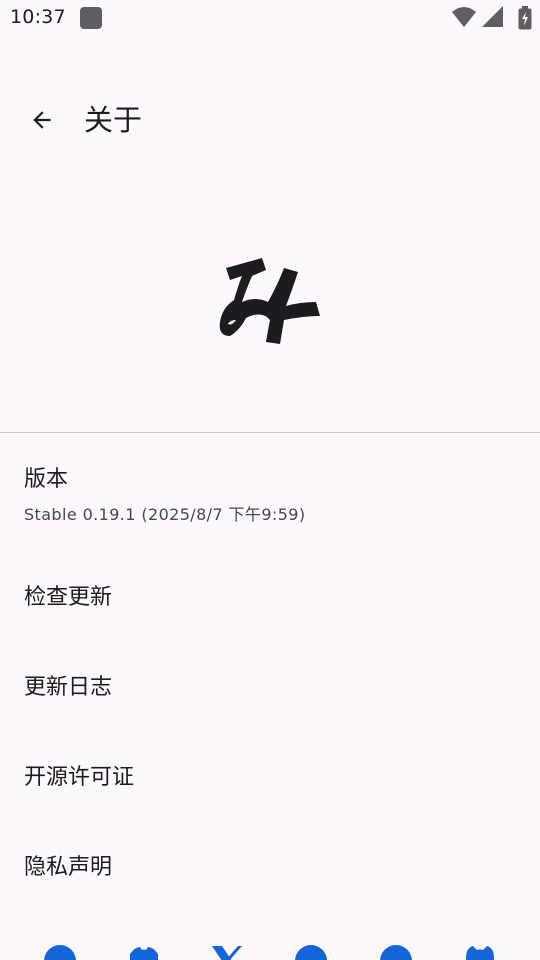 This screenshot has height=960, width=540. Describe the element at coordinates (270, 598) in the screenshot. I see `check-update-item: 检查更新` at that location.